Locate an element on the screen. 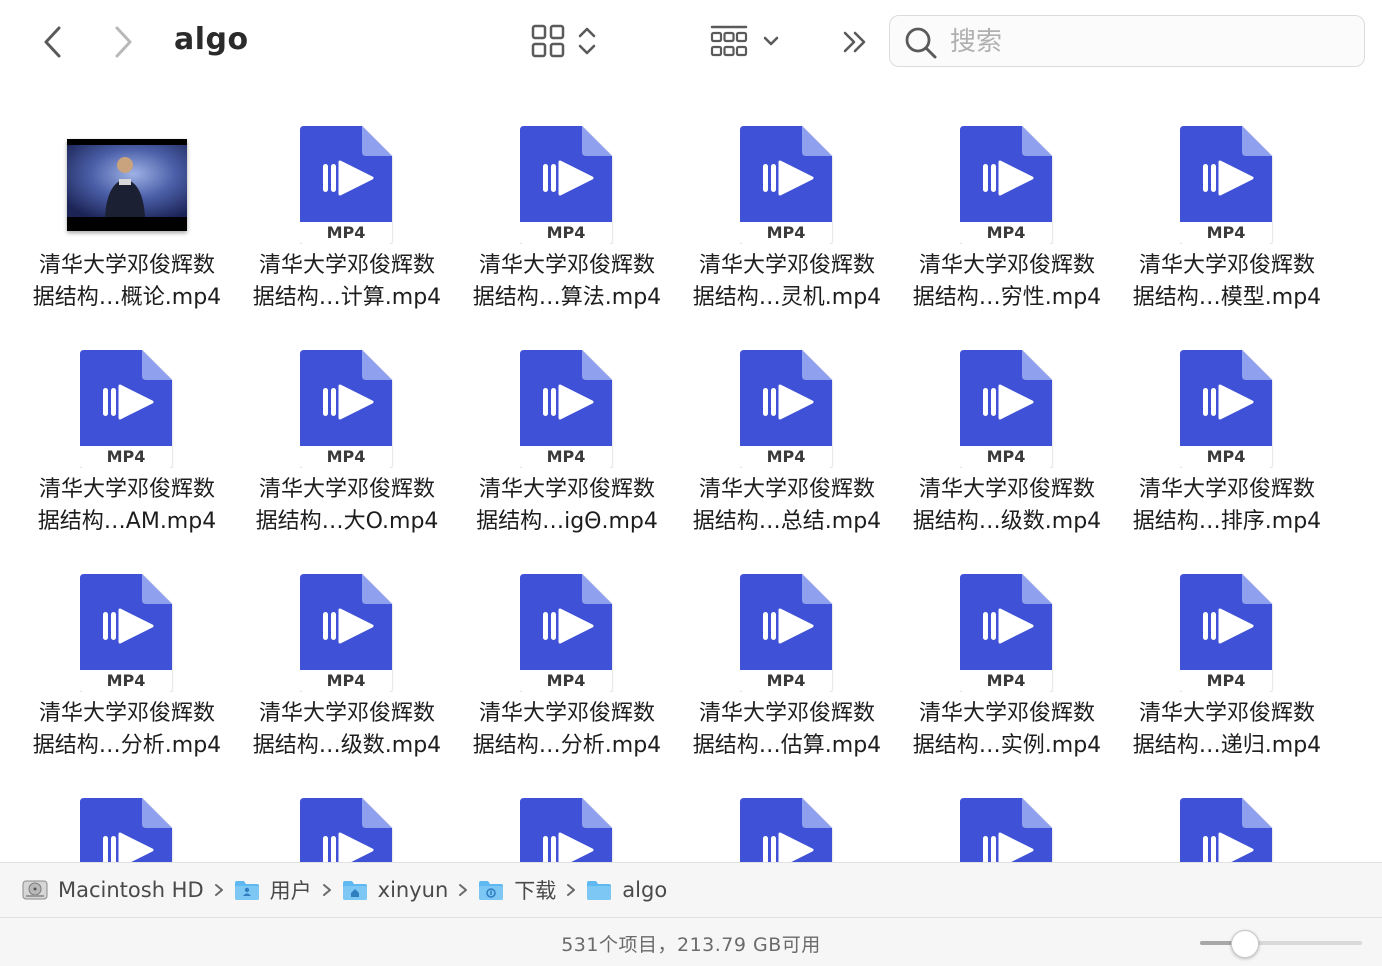 Image resolution: width=1382 pixels, height=966 pixels. file-item: MP4 清华大学邓俊辉数 据结构…排序.mp4 is located at coordinates (1227, 450).